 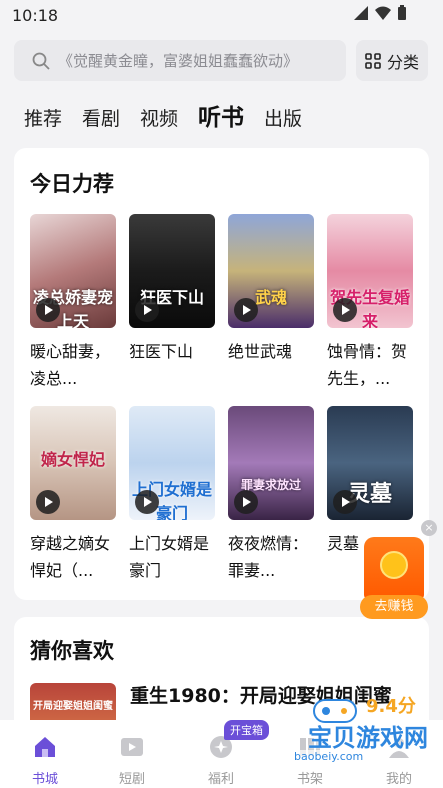 I want to click on watermark-score: 9.4分, so click(x=391, y=706).